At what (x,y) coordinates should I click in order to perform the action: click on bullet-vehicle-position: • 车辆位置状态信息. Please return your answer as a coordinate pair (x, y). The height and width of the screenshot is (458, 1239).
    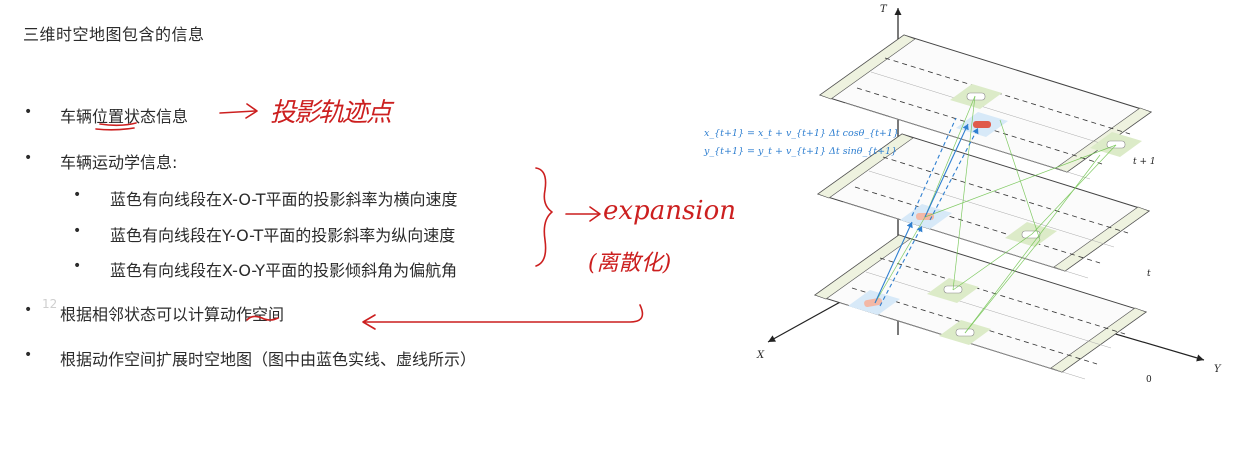
    Looking at the image, I should click on (106, 115).